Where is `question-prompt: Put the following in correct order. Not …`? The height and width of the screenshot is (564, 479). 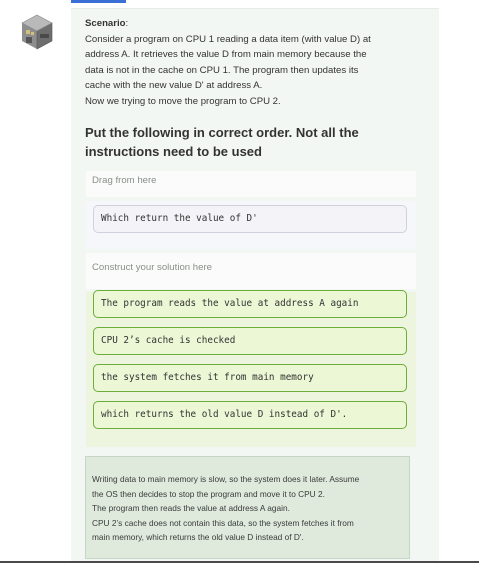 question-prompt: Put the following in correct order. Not … is located at coordinates (250, 142).